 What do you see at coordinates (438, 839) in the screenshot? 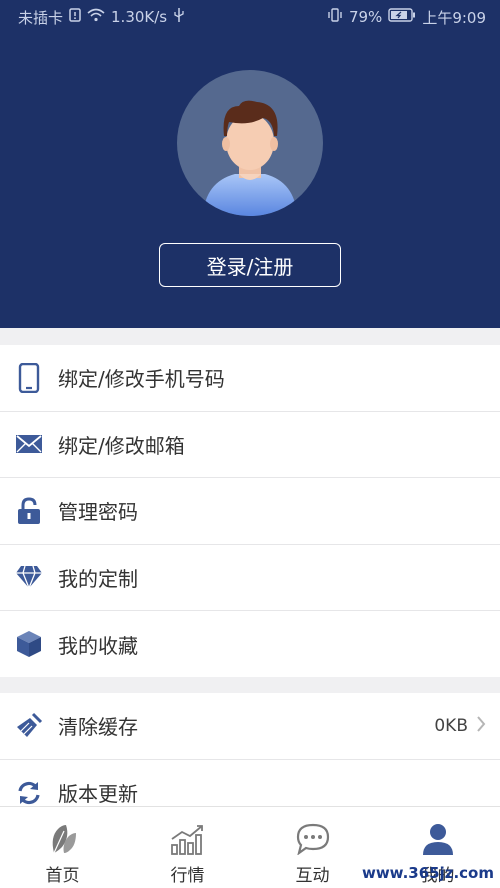
I see `user-icon` at bounding box center [438, 839].